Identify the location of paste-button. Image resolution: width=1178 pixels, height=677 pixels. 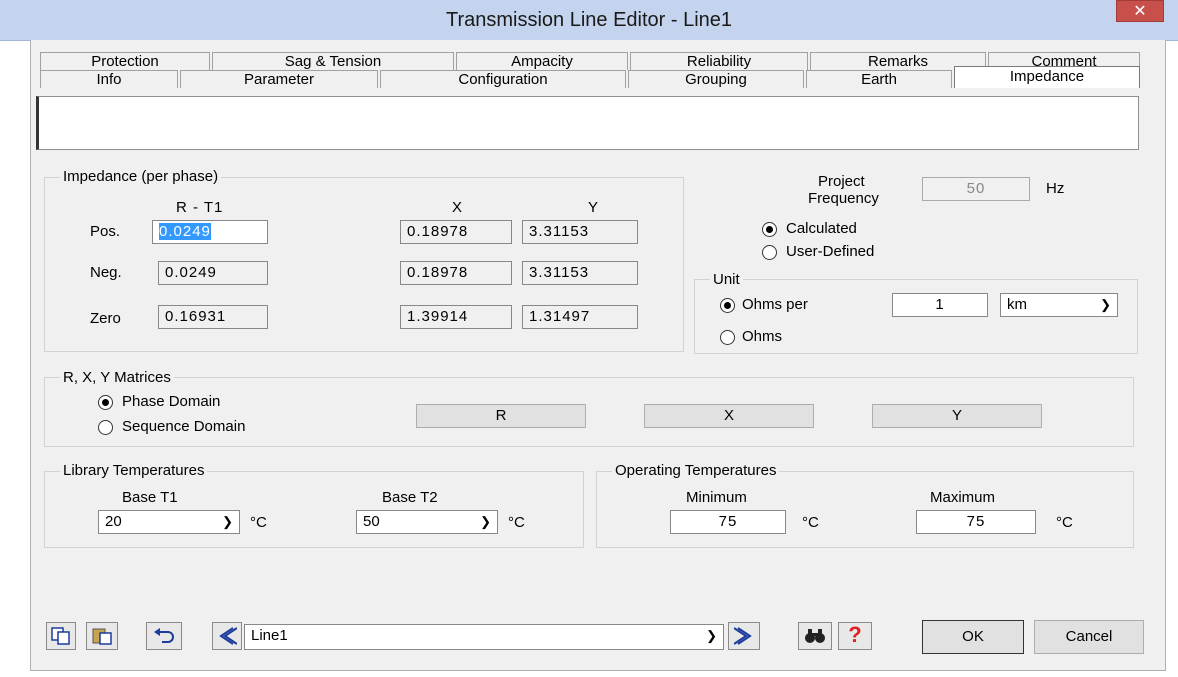
(102, 636).